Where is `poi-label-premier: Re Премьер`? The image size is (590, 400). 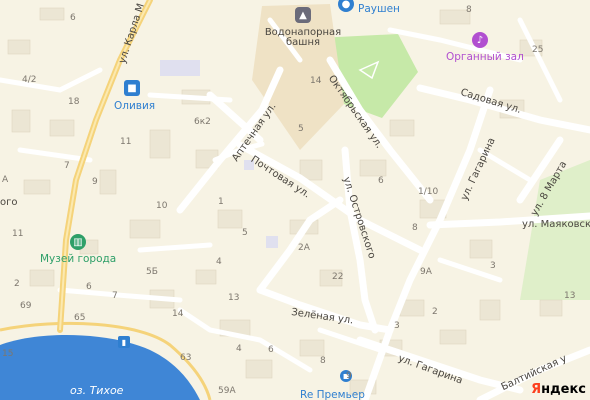
poi-label-premier: Re Премьер is located at coordinates (332, 395).